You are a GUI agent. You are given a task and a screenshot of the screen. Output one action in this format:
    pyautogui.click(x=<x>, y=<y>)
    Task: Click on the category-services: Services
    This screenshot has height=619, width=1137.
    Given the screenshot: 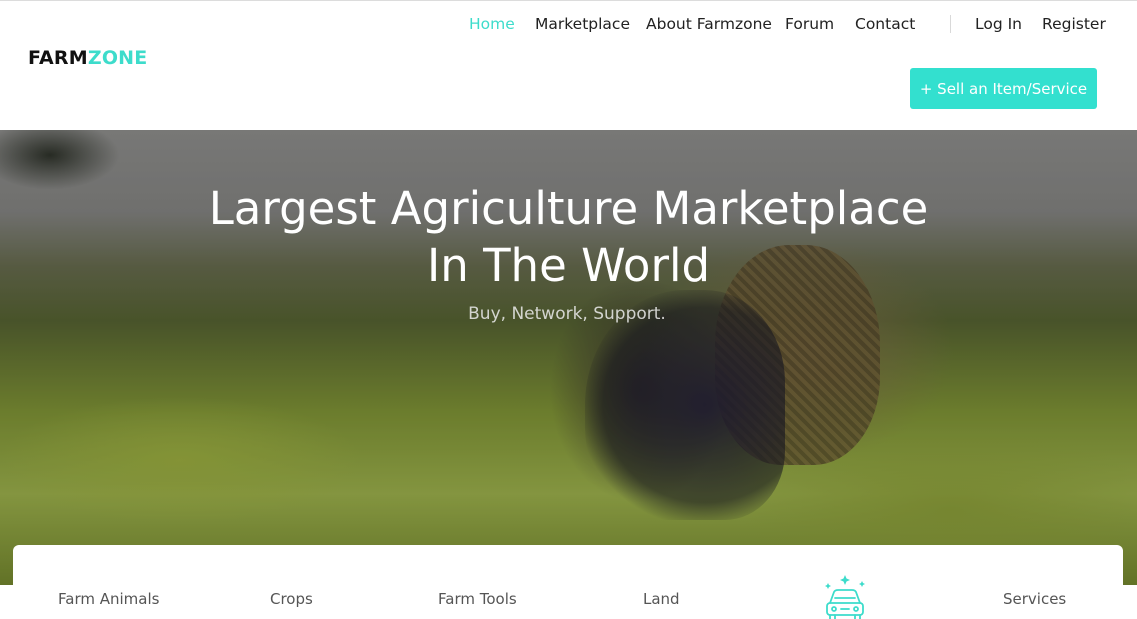 What is the action you would take?
    pyautogui.click(x=1034, y=599)
    